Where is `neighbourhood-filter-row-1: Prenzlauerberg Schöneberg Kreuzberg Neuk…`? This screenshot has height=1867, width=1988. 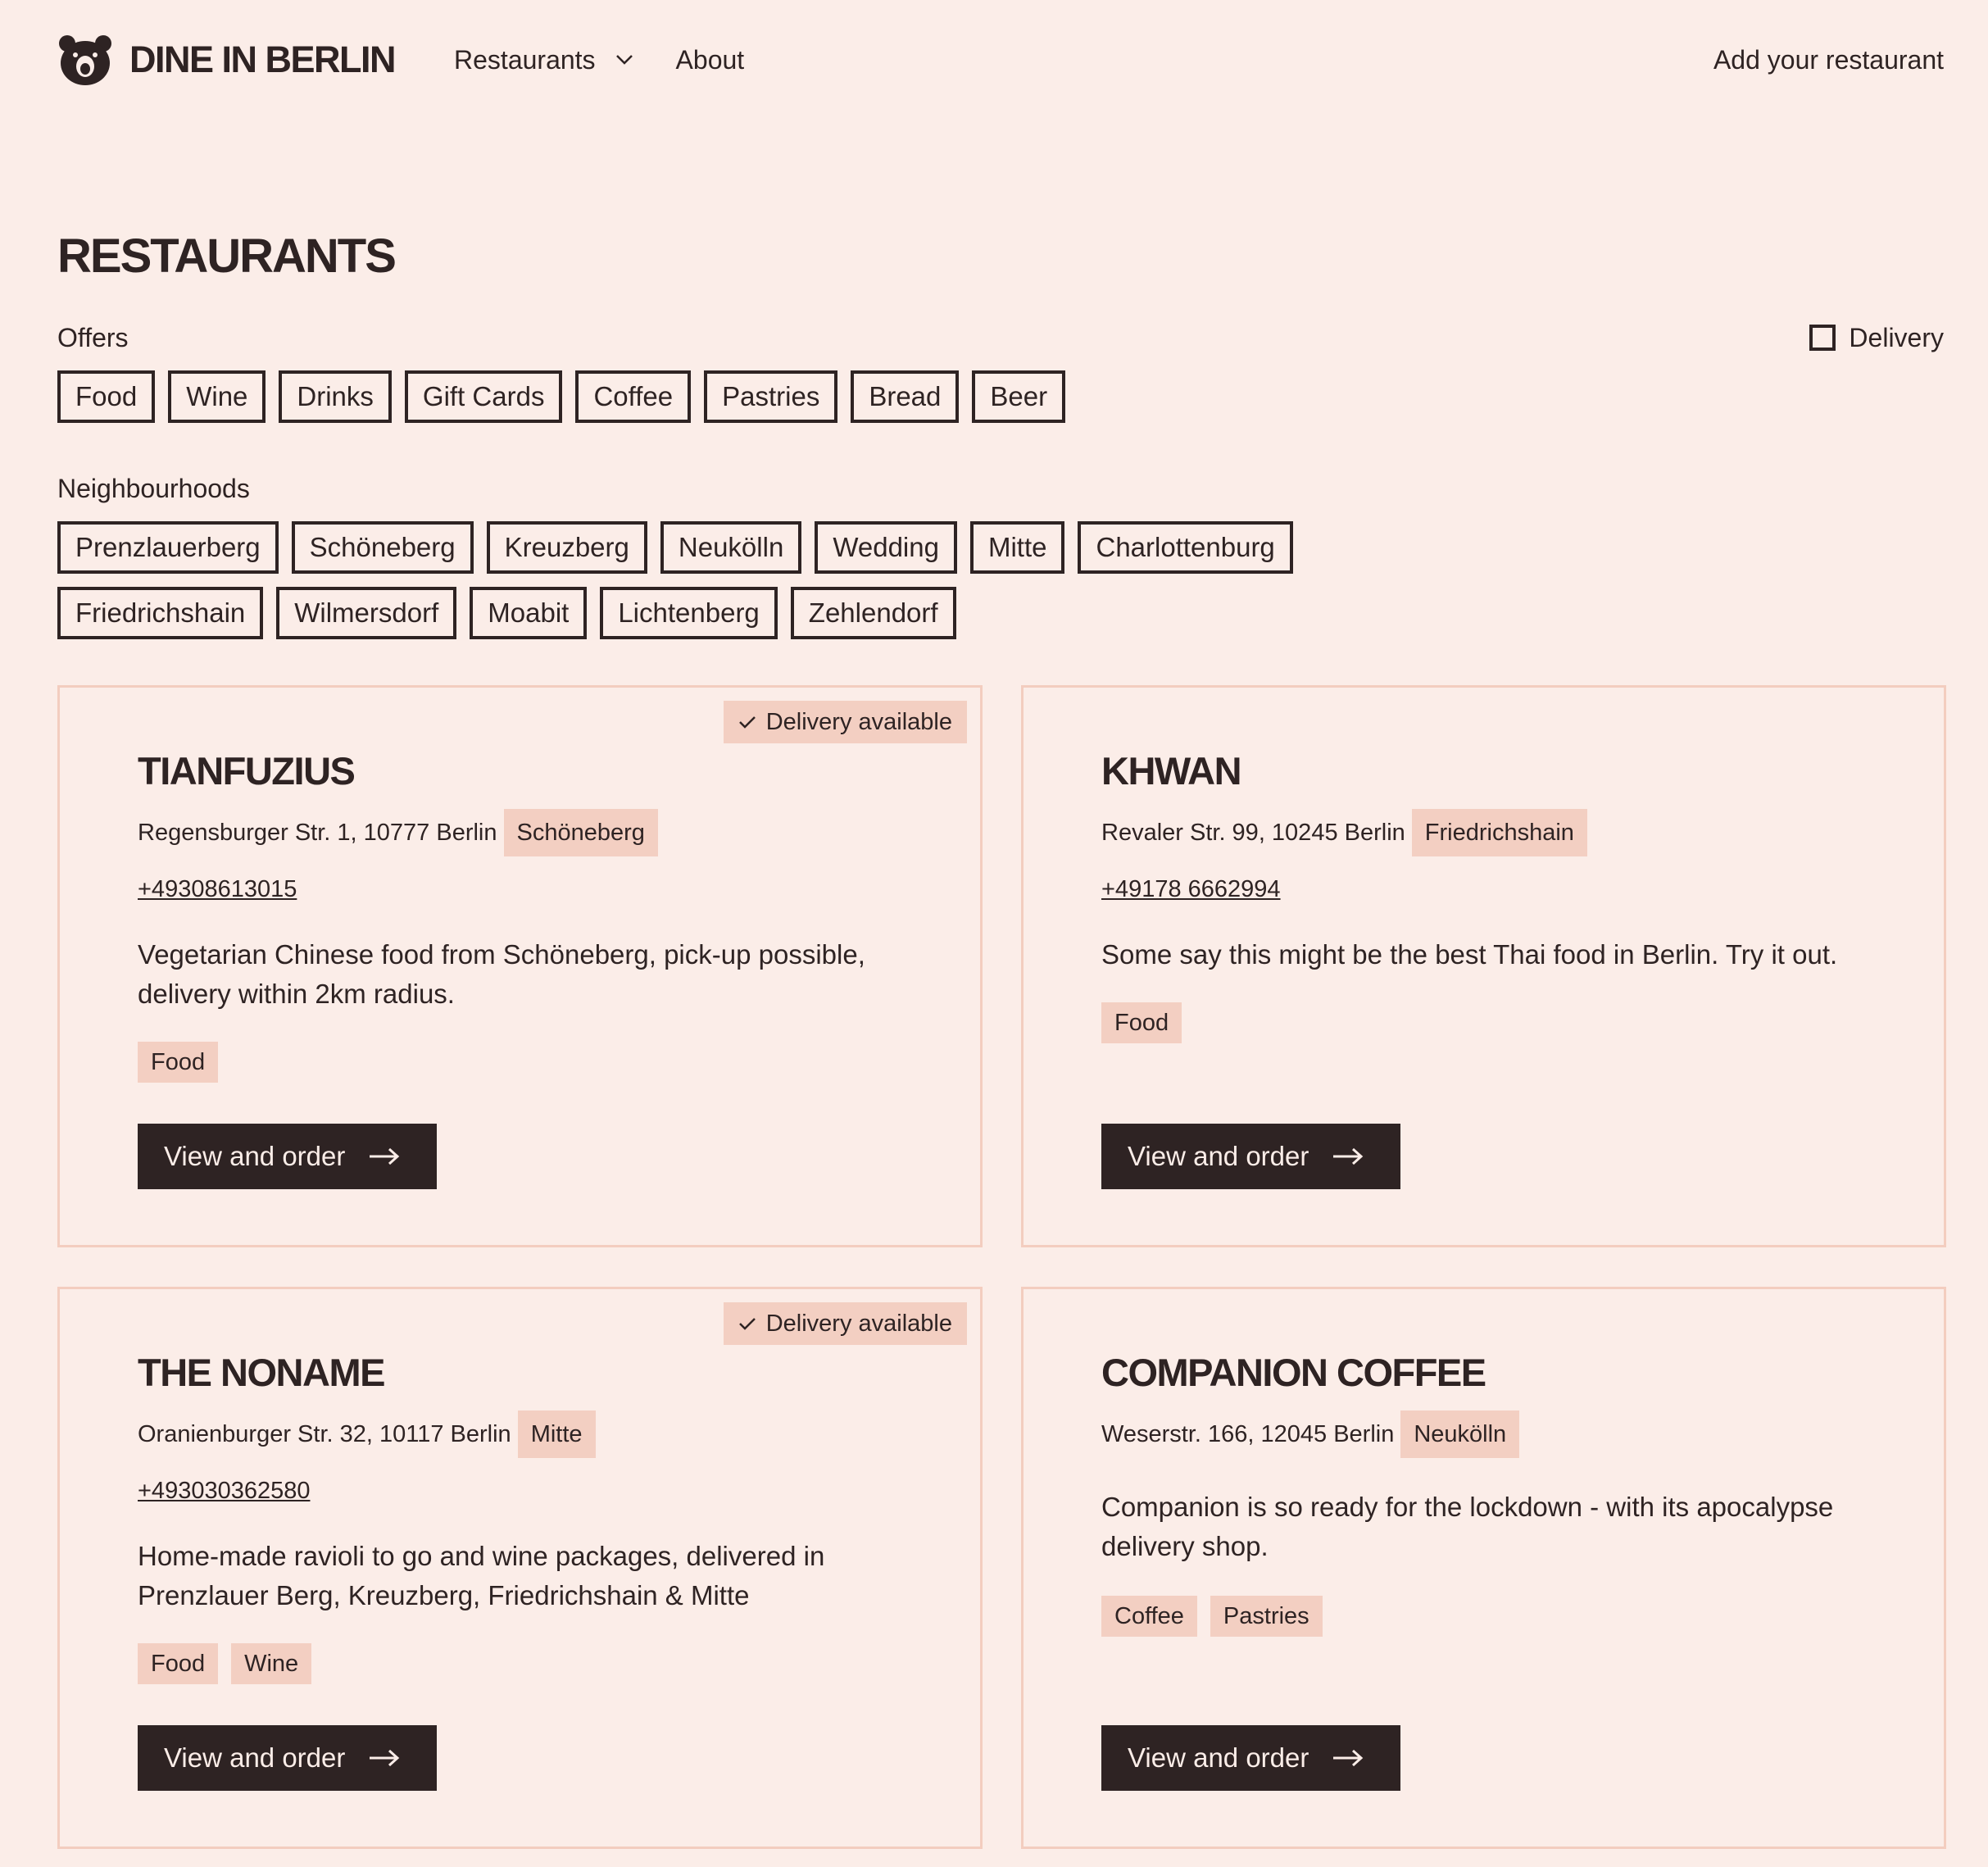
neighbourhood-filter-row-1: Prenzlauerberg Schöneberg Kreuzberg Neuk… is located at coordinates (675, 548).